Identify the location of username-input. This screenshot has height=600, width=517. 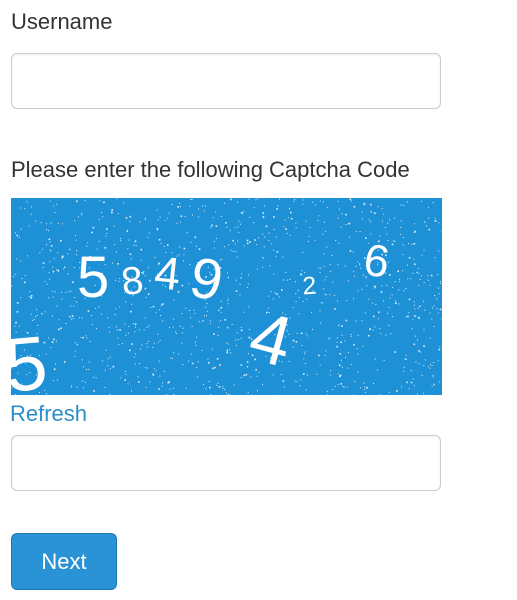
(226, 81).